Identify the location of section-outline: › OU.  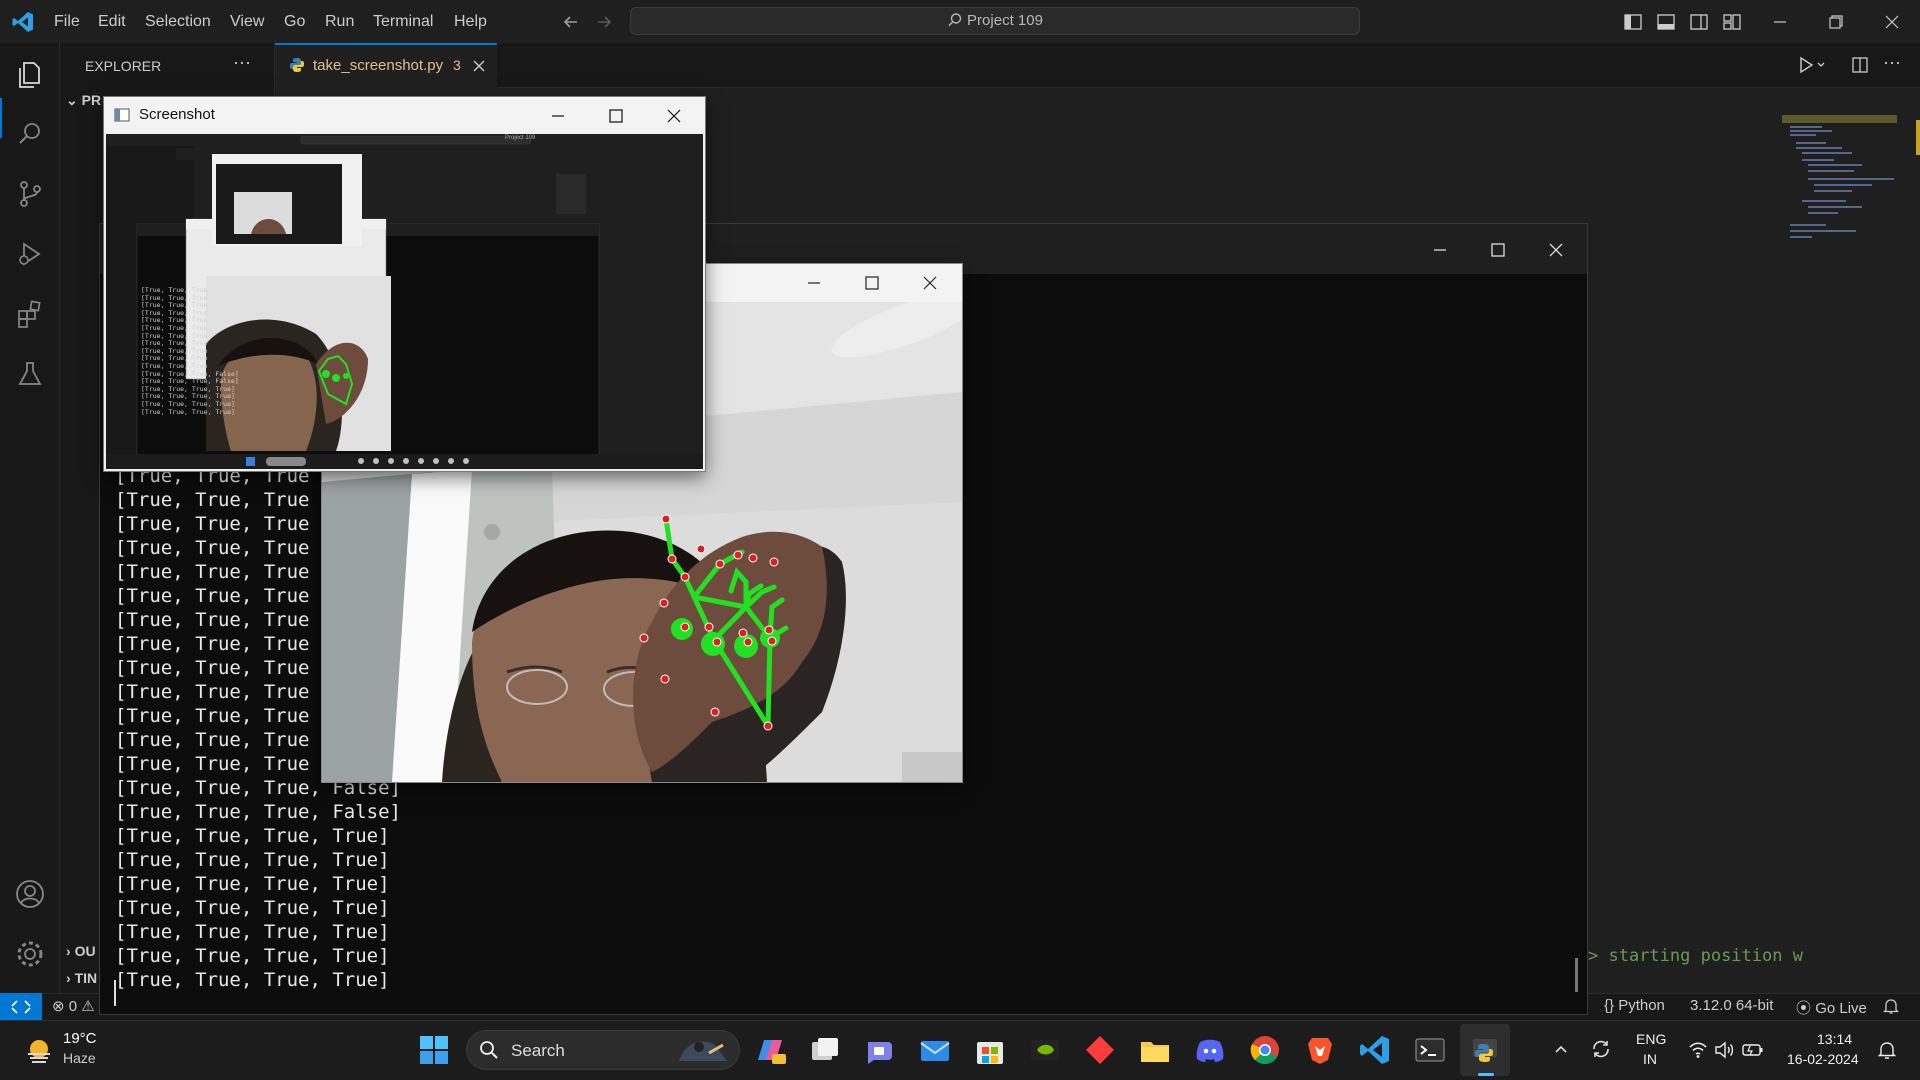
(81, 951).